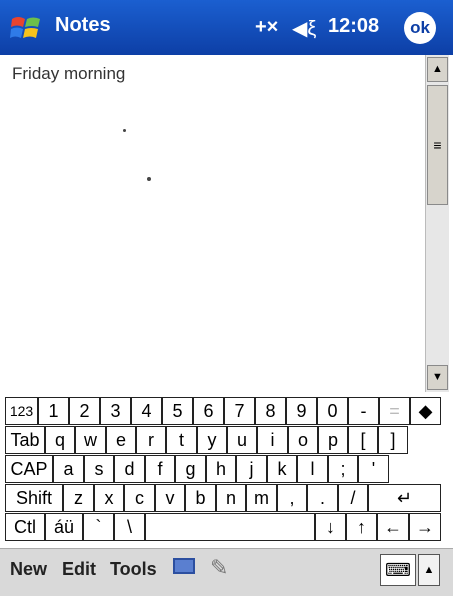 The image size is (453, 596). I want to click on input-method-arrow: ▲, so click(429, 570).